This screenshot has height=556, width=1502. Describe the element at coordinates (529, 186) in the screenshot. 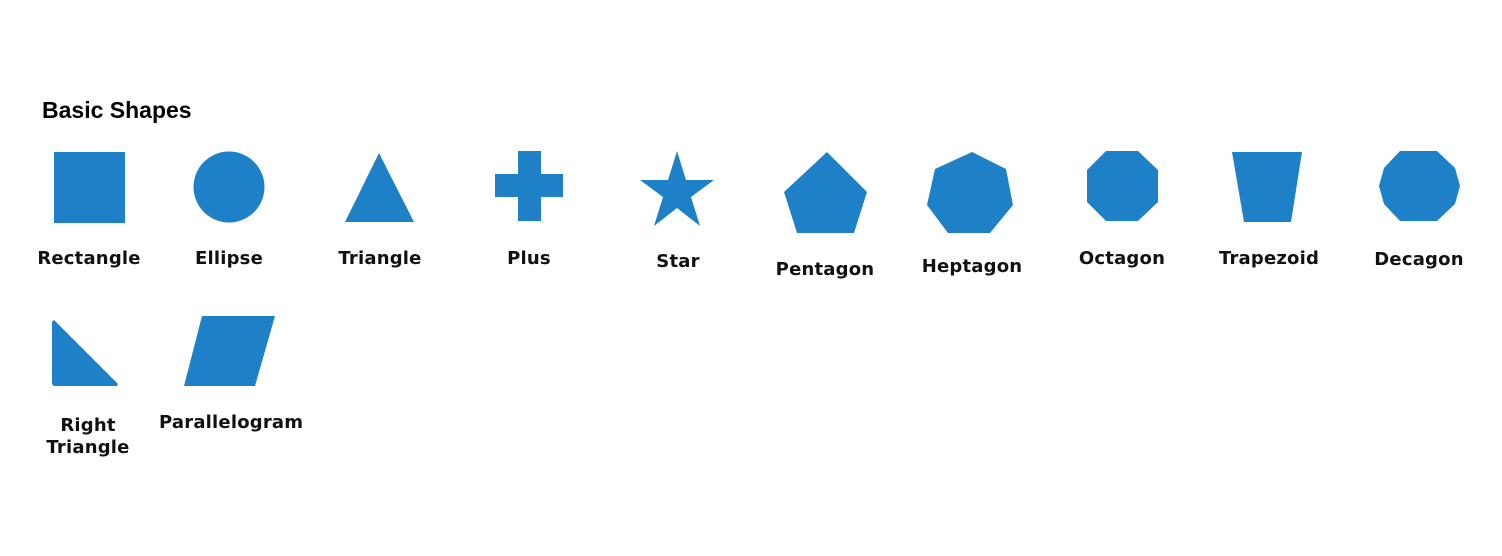

I see `plus-shape` at that location.